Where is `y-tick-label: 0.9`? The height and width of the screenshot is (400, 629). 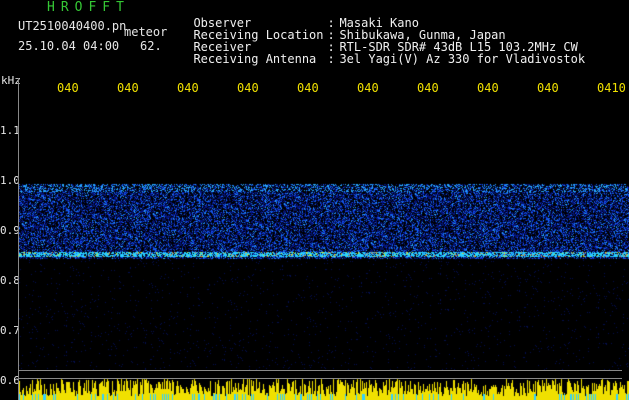
y-tick-label: 0.9 is located at coordinates (10, 230).